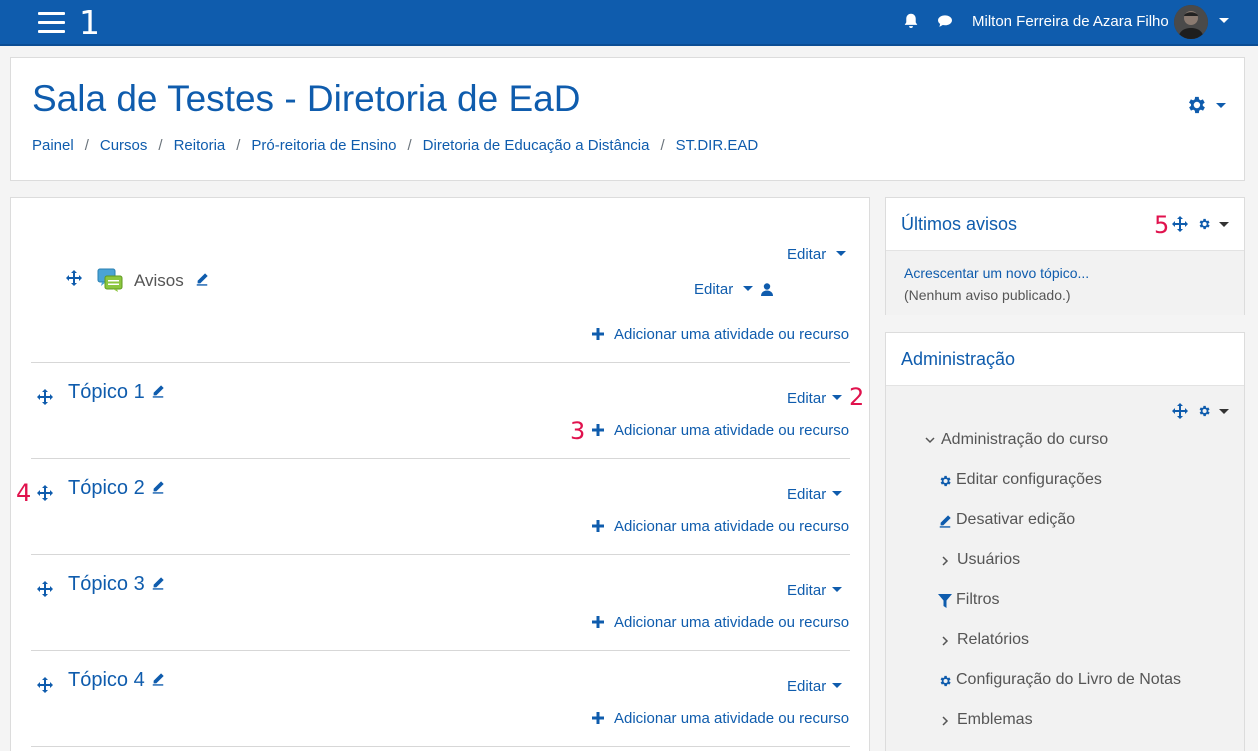 The height and width of the screenshot is (751, 1258). Describe the element at coordinates (1068, 680) in the screenshot. I see `admin-gradebook-setup: Configuração do Livro de Notas` at that location.